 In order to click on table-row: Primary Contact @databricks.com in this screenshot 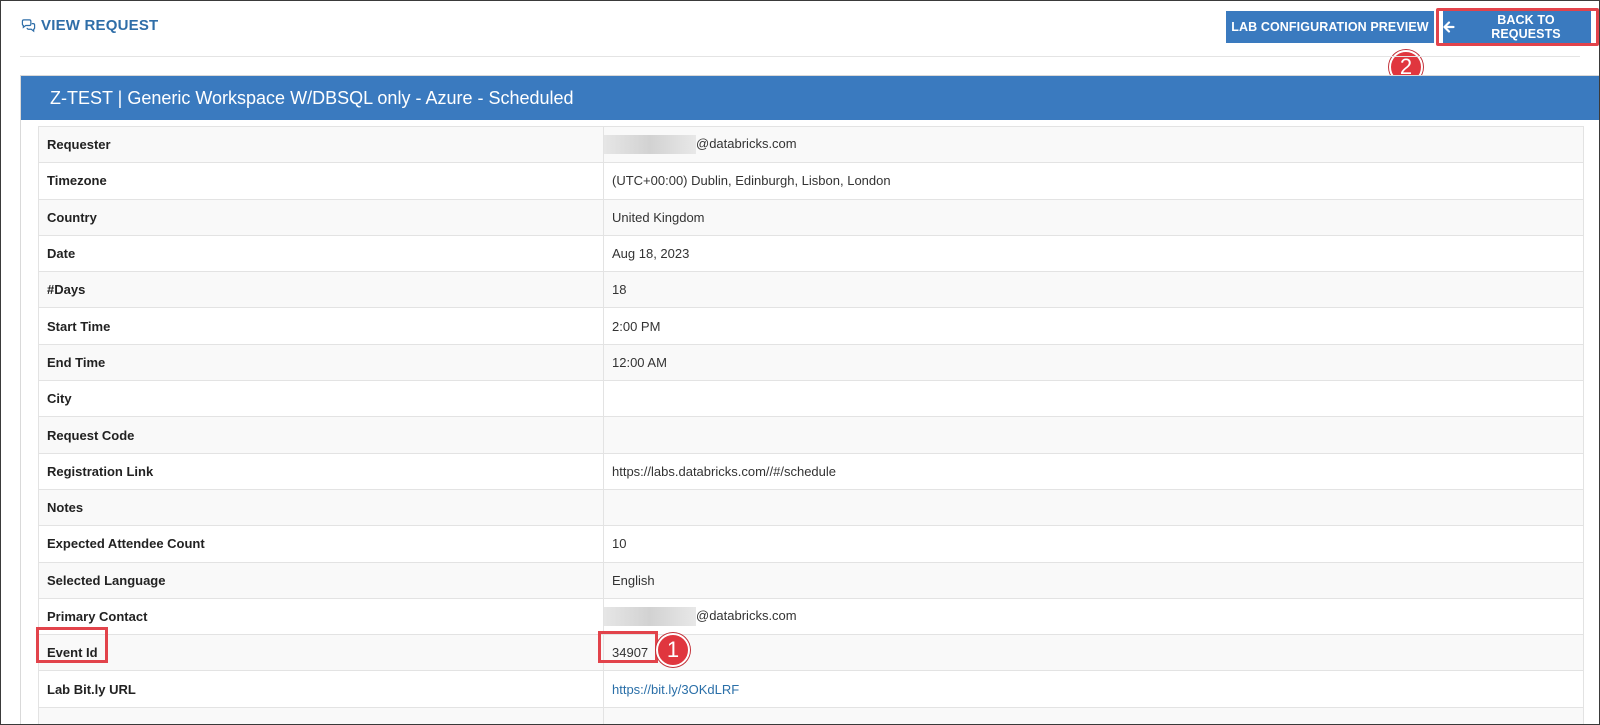, I will do `click(811, 616)`.